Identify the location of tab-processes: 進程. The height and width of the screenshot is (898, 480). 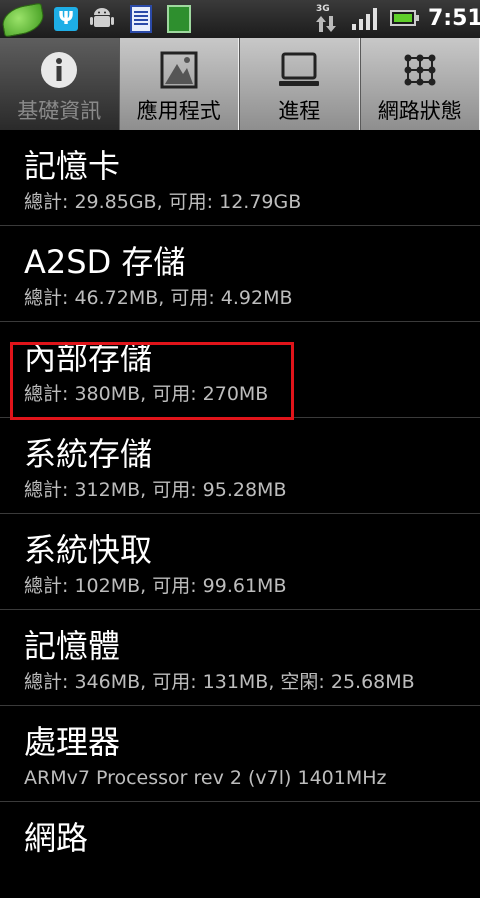
(299, 84).